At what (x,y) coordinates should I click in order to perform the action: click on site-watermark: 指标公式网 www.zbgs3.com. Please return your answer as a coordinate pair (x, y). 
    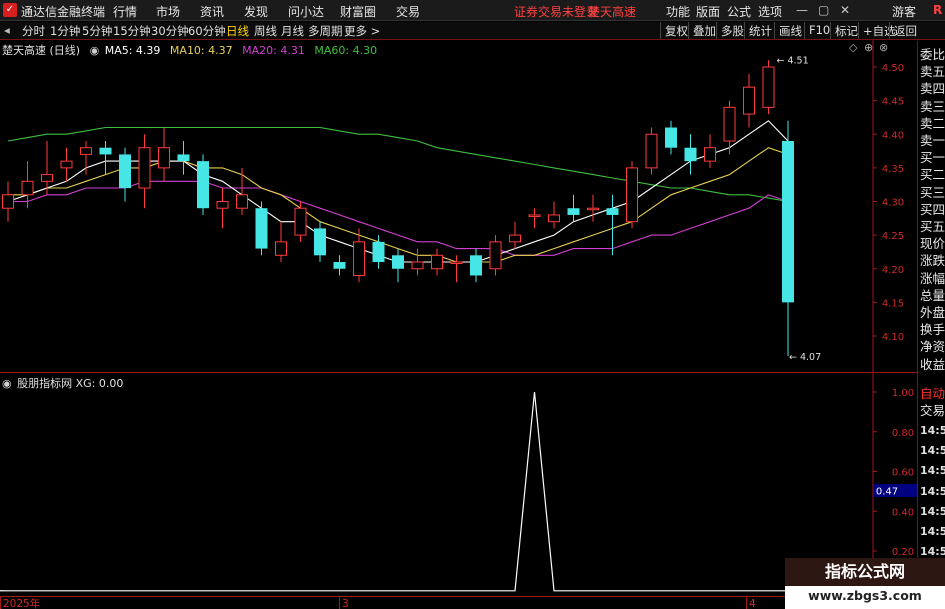
    Looking at the image, I should click on (865, 583).